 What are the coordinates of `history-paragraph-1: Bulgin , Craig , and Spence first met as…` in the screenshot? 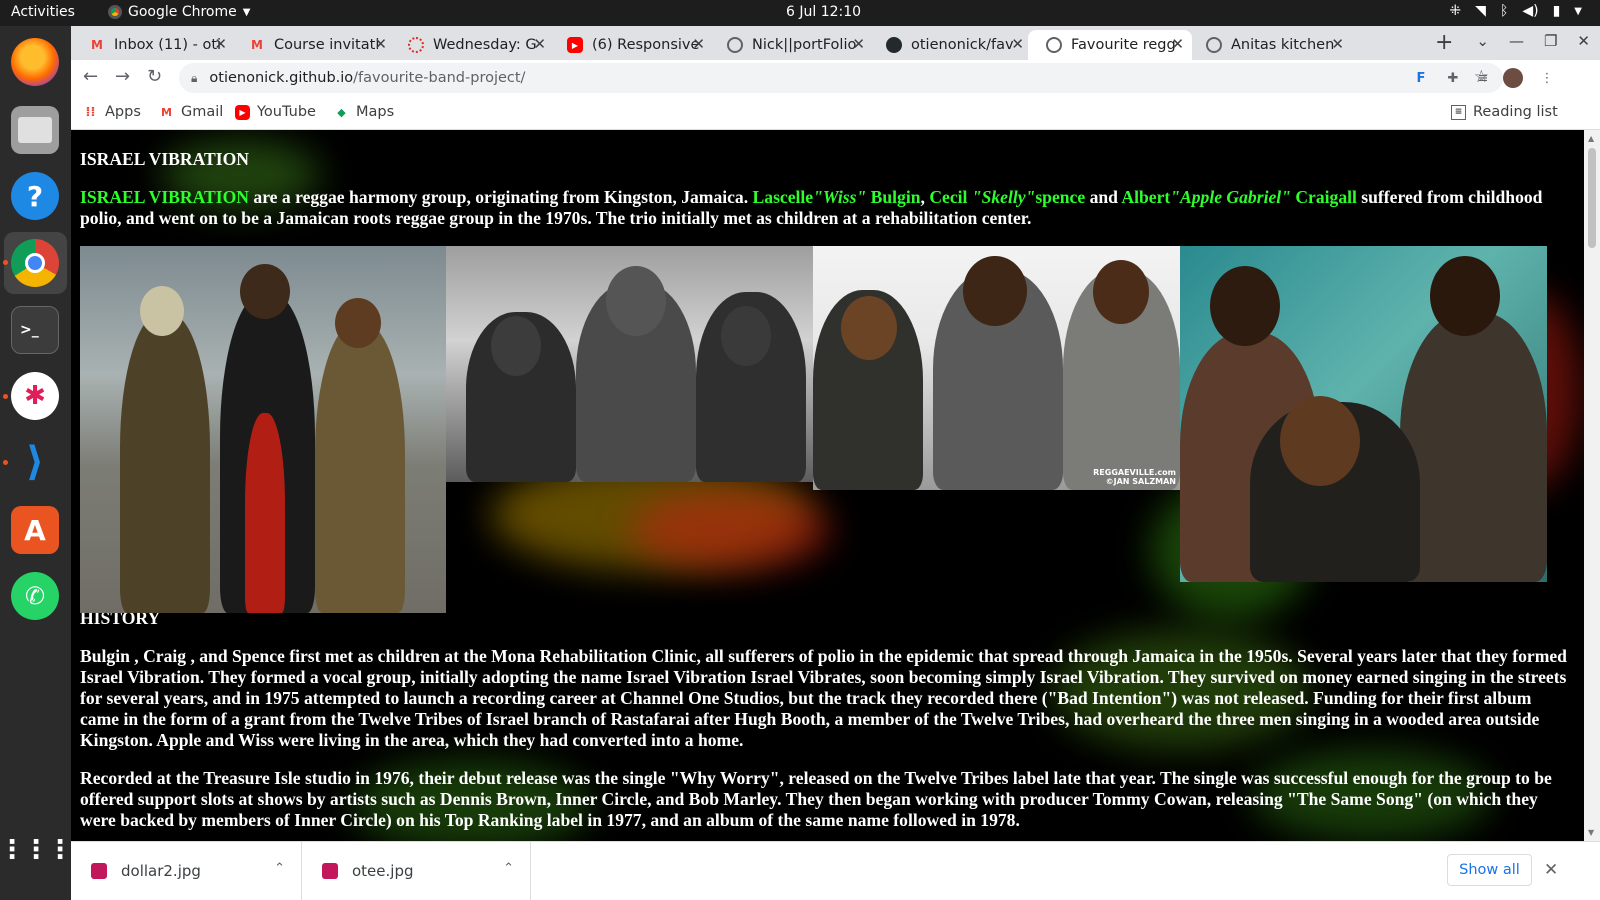 It's located at (823, 698).